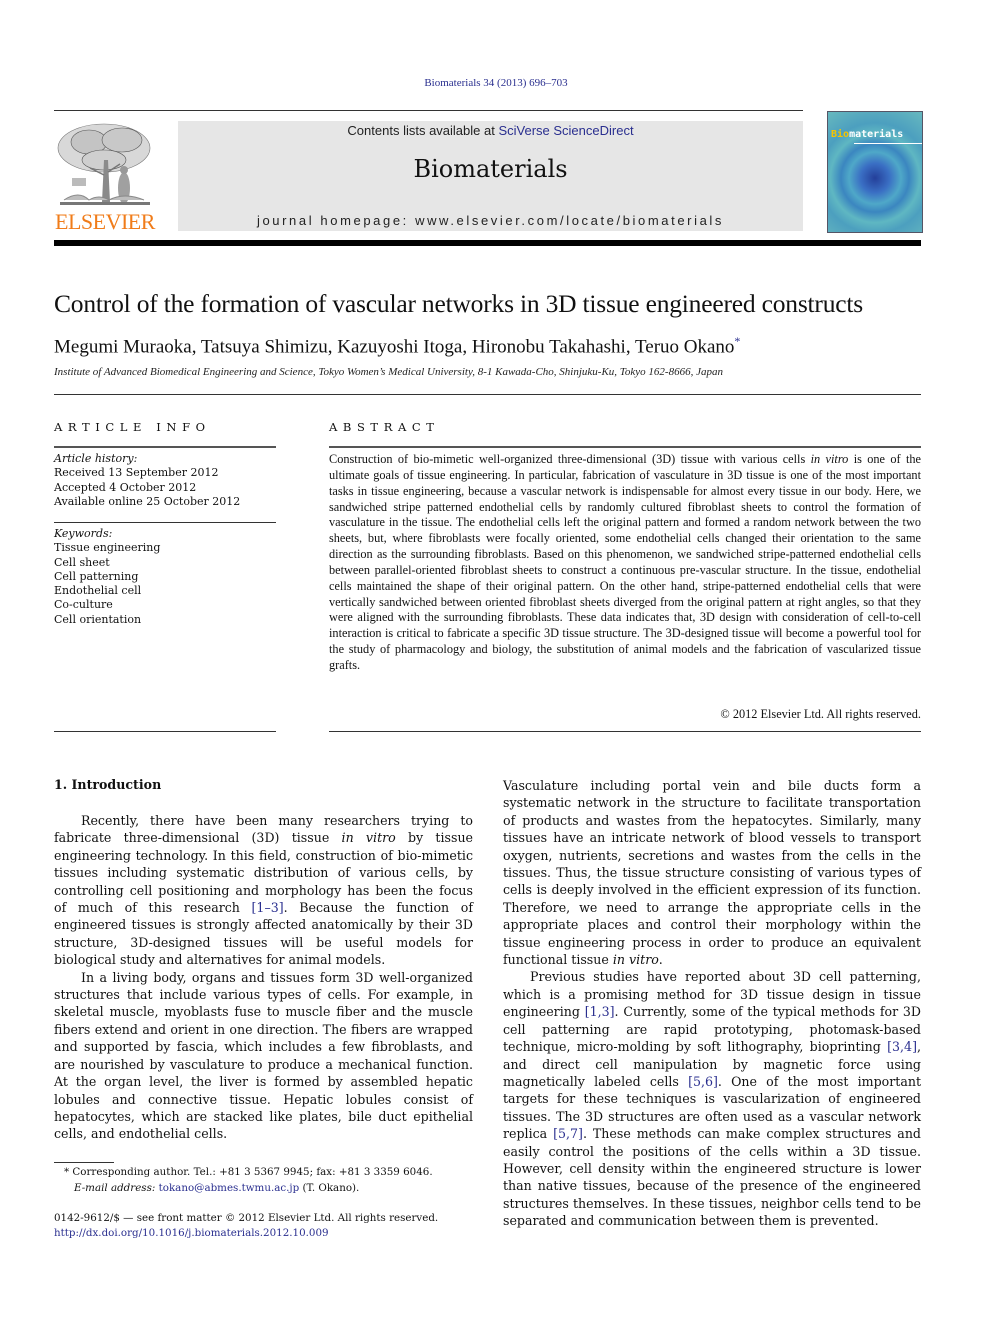 The width and height of the screenshot is (992, 1323). I want to click on corresponding-author-mark: *, so click(737, 341).